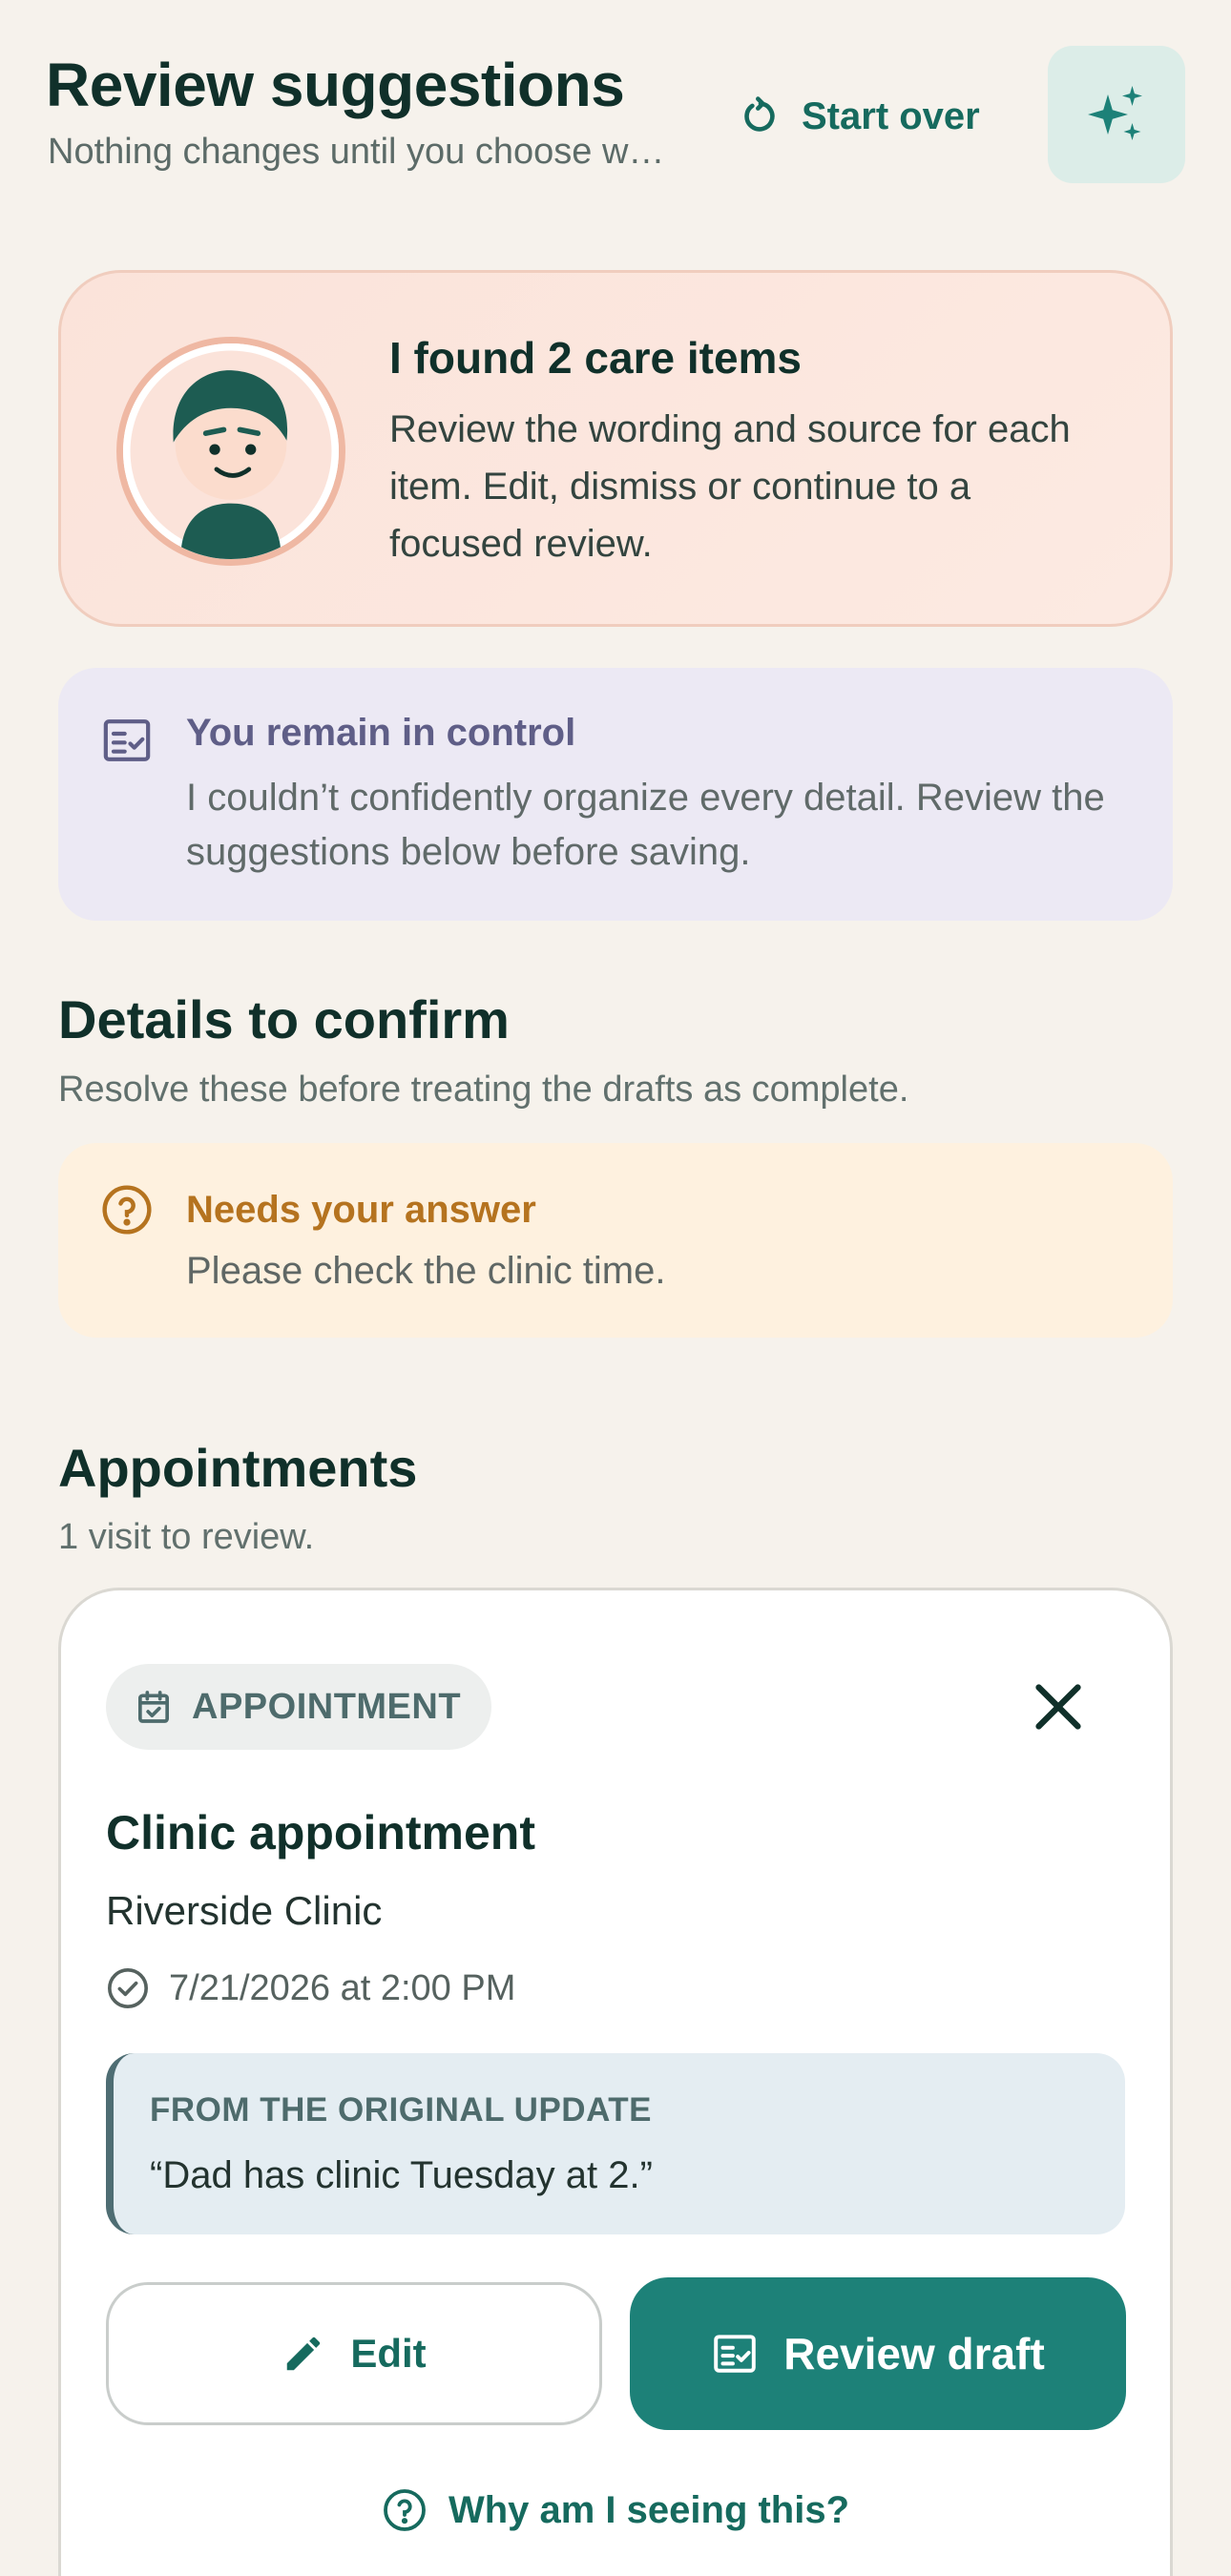  I want to click on appointment-datetime-text: 7/21/2026 at 2:00 PM, so click(342, 1987).